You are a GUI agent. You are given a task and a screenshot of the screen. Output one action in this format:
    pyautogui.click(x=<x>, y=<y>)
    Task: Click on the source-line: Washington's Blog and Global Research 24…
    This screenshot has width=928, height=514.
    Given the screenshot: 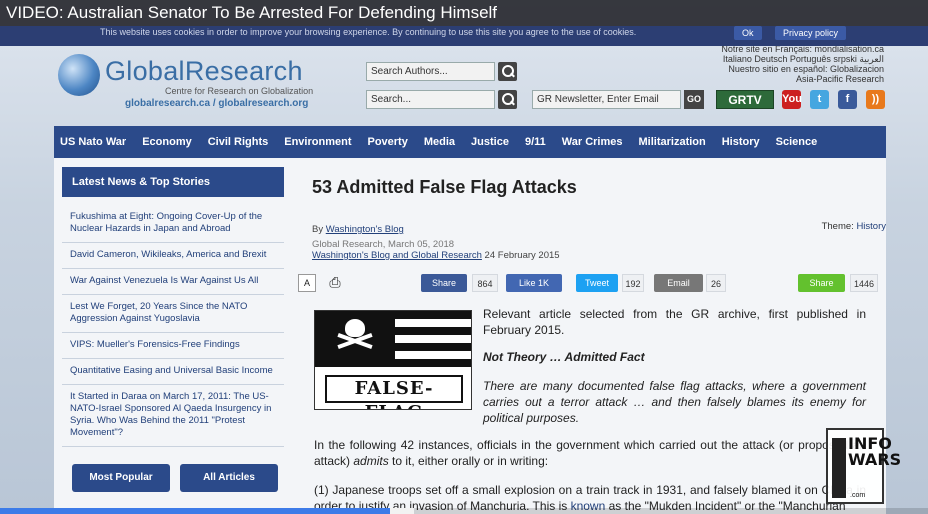 What is the action you would take?
    pyautogui.click(x=436, y=255)
    